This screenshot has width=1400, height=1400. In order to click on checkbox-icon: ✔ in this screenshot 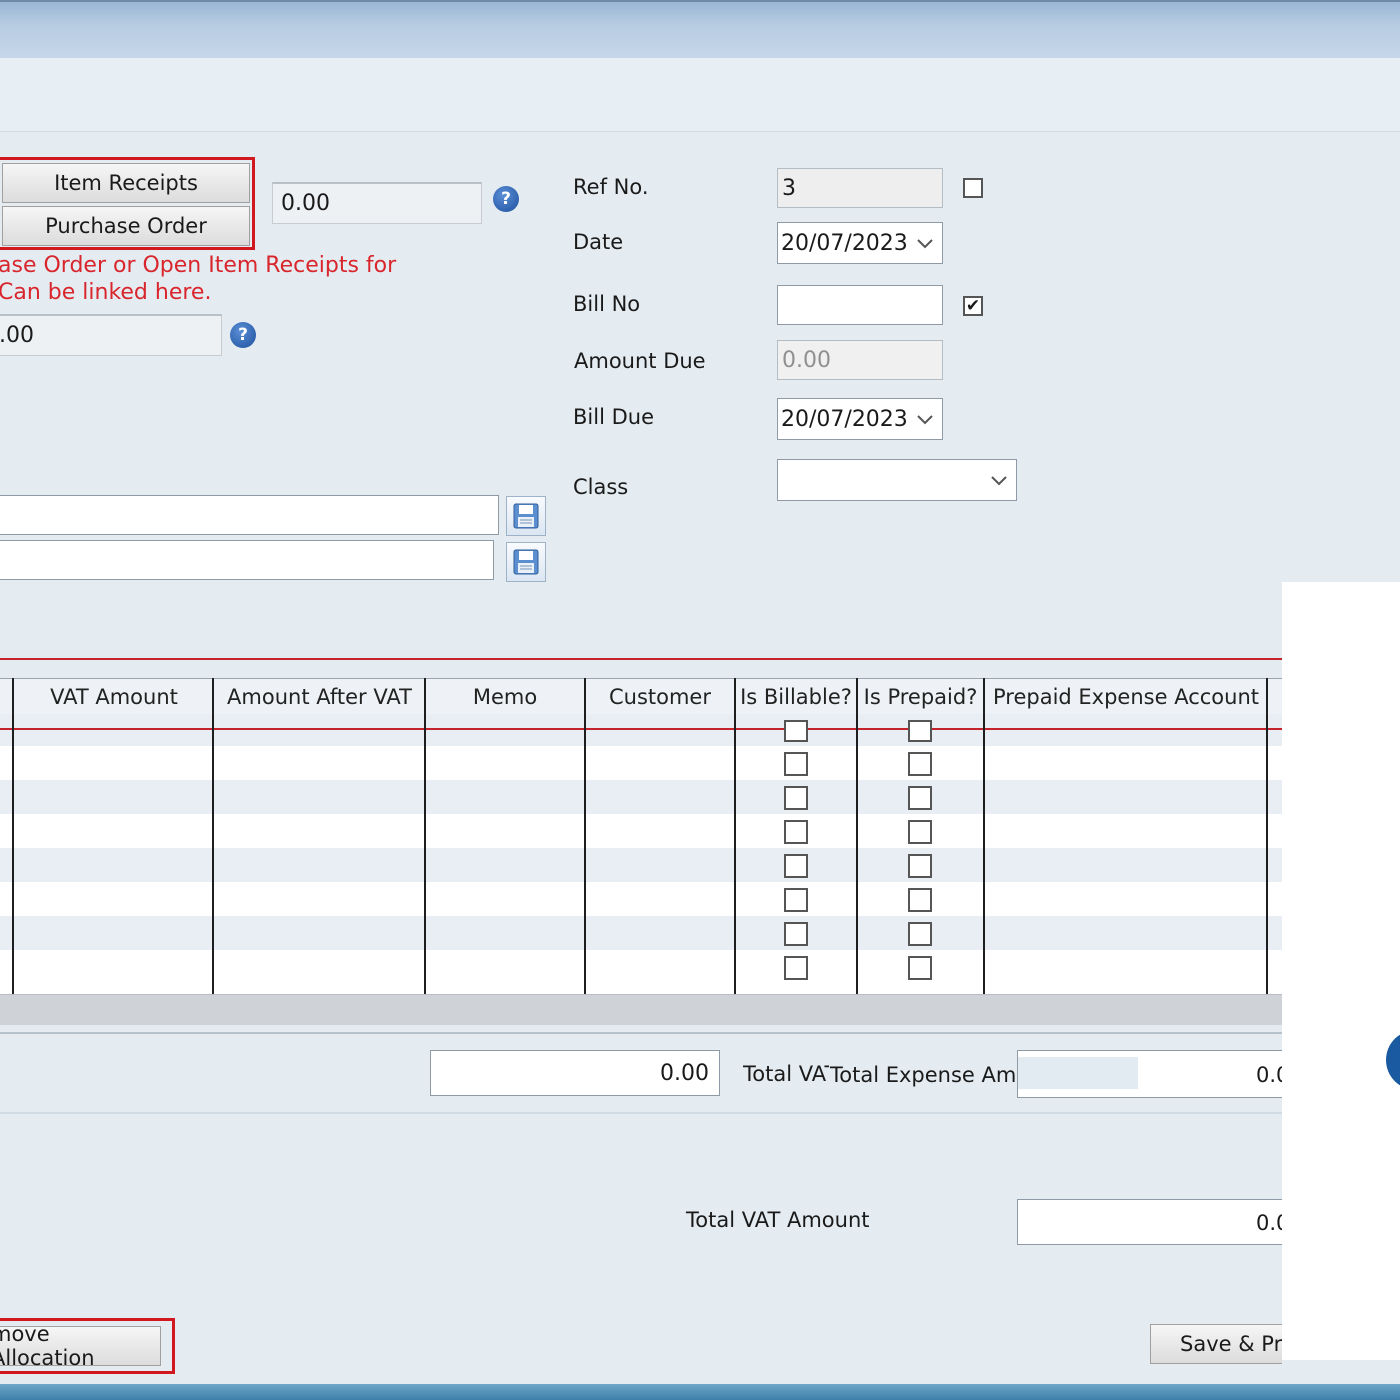, I will do `click(973, 305)`.